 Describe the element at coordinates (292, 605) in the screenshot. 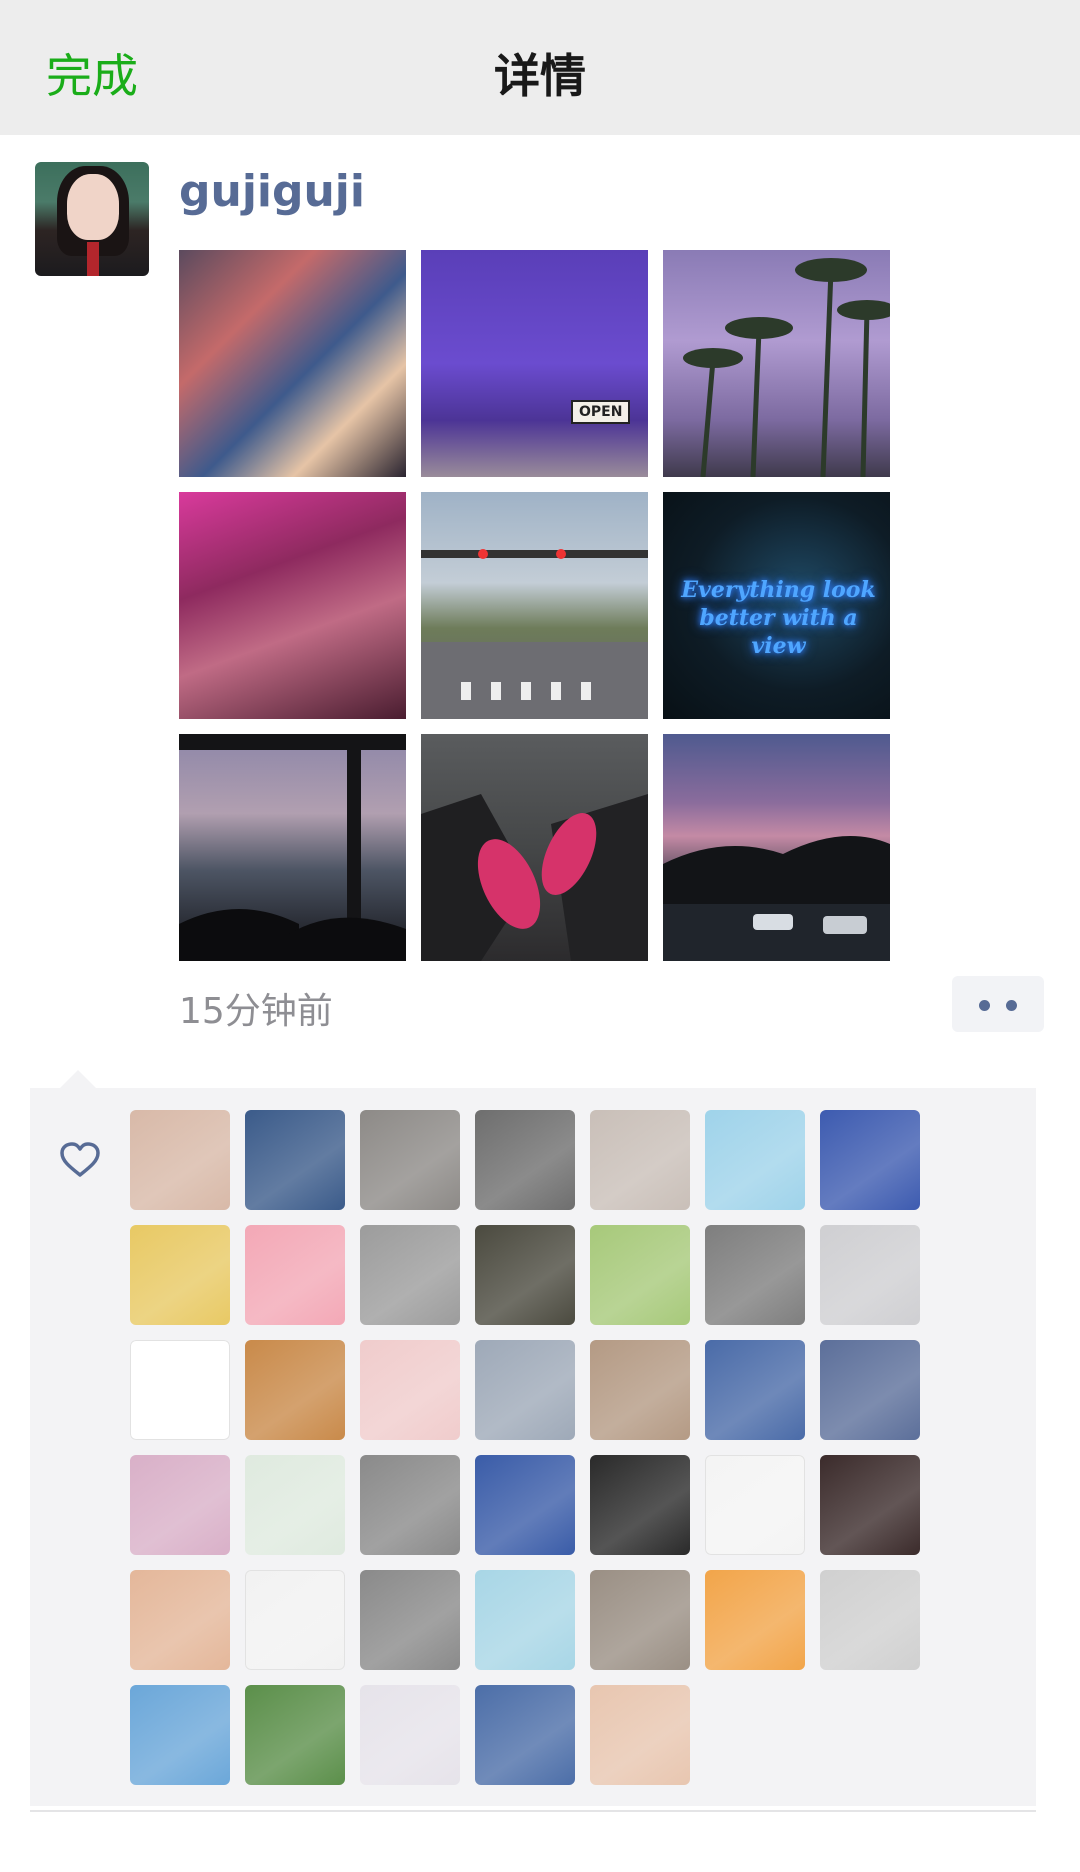

I see `photo-neon-street` at that location.